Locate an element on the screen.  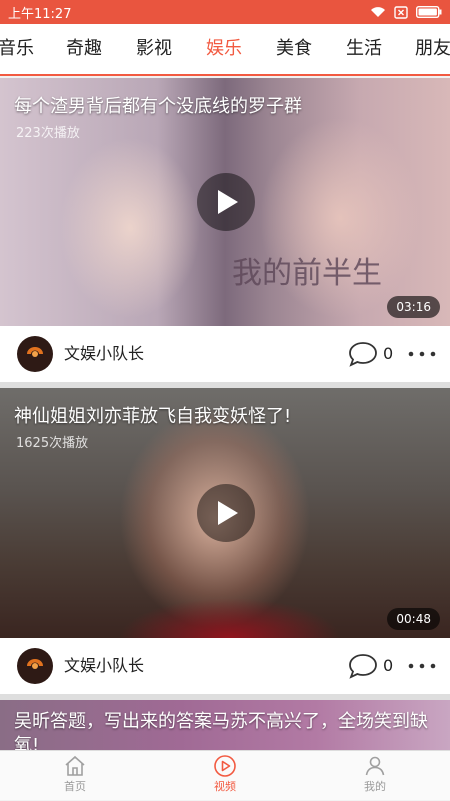
video-title: 每个渣男背后都有个没底线的罗子群 is located at coordinates (158, 106).